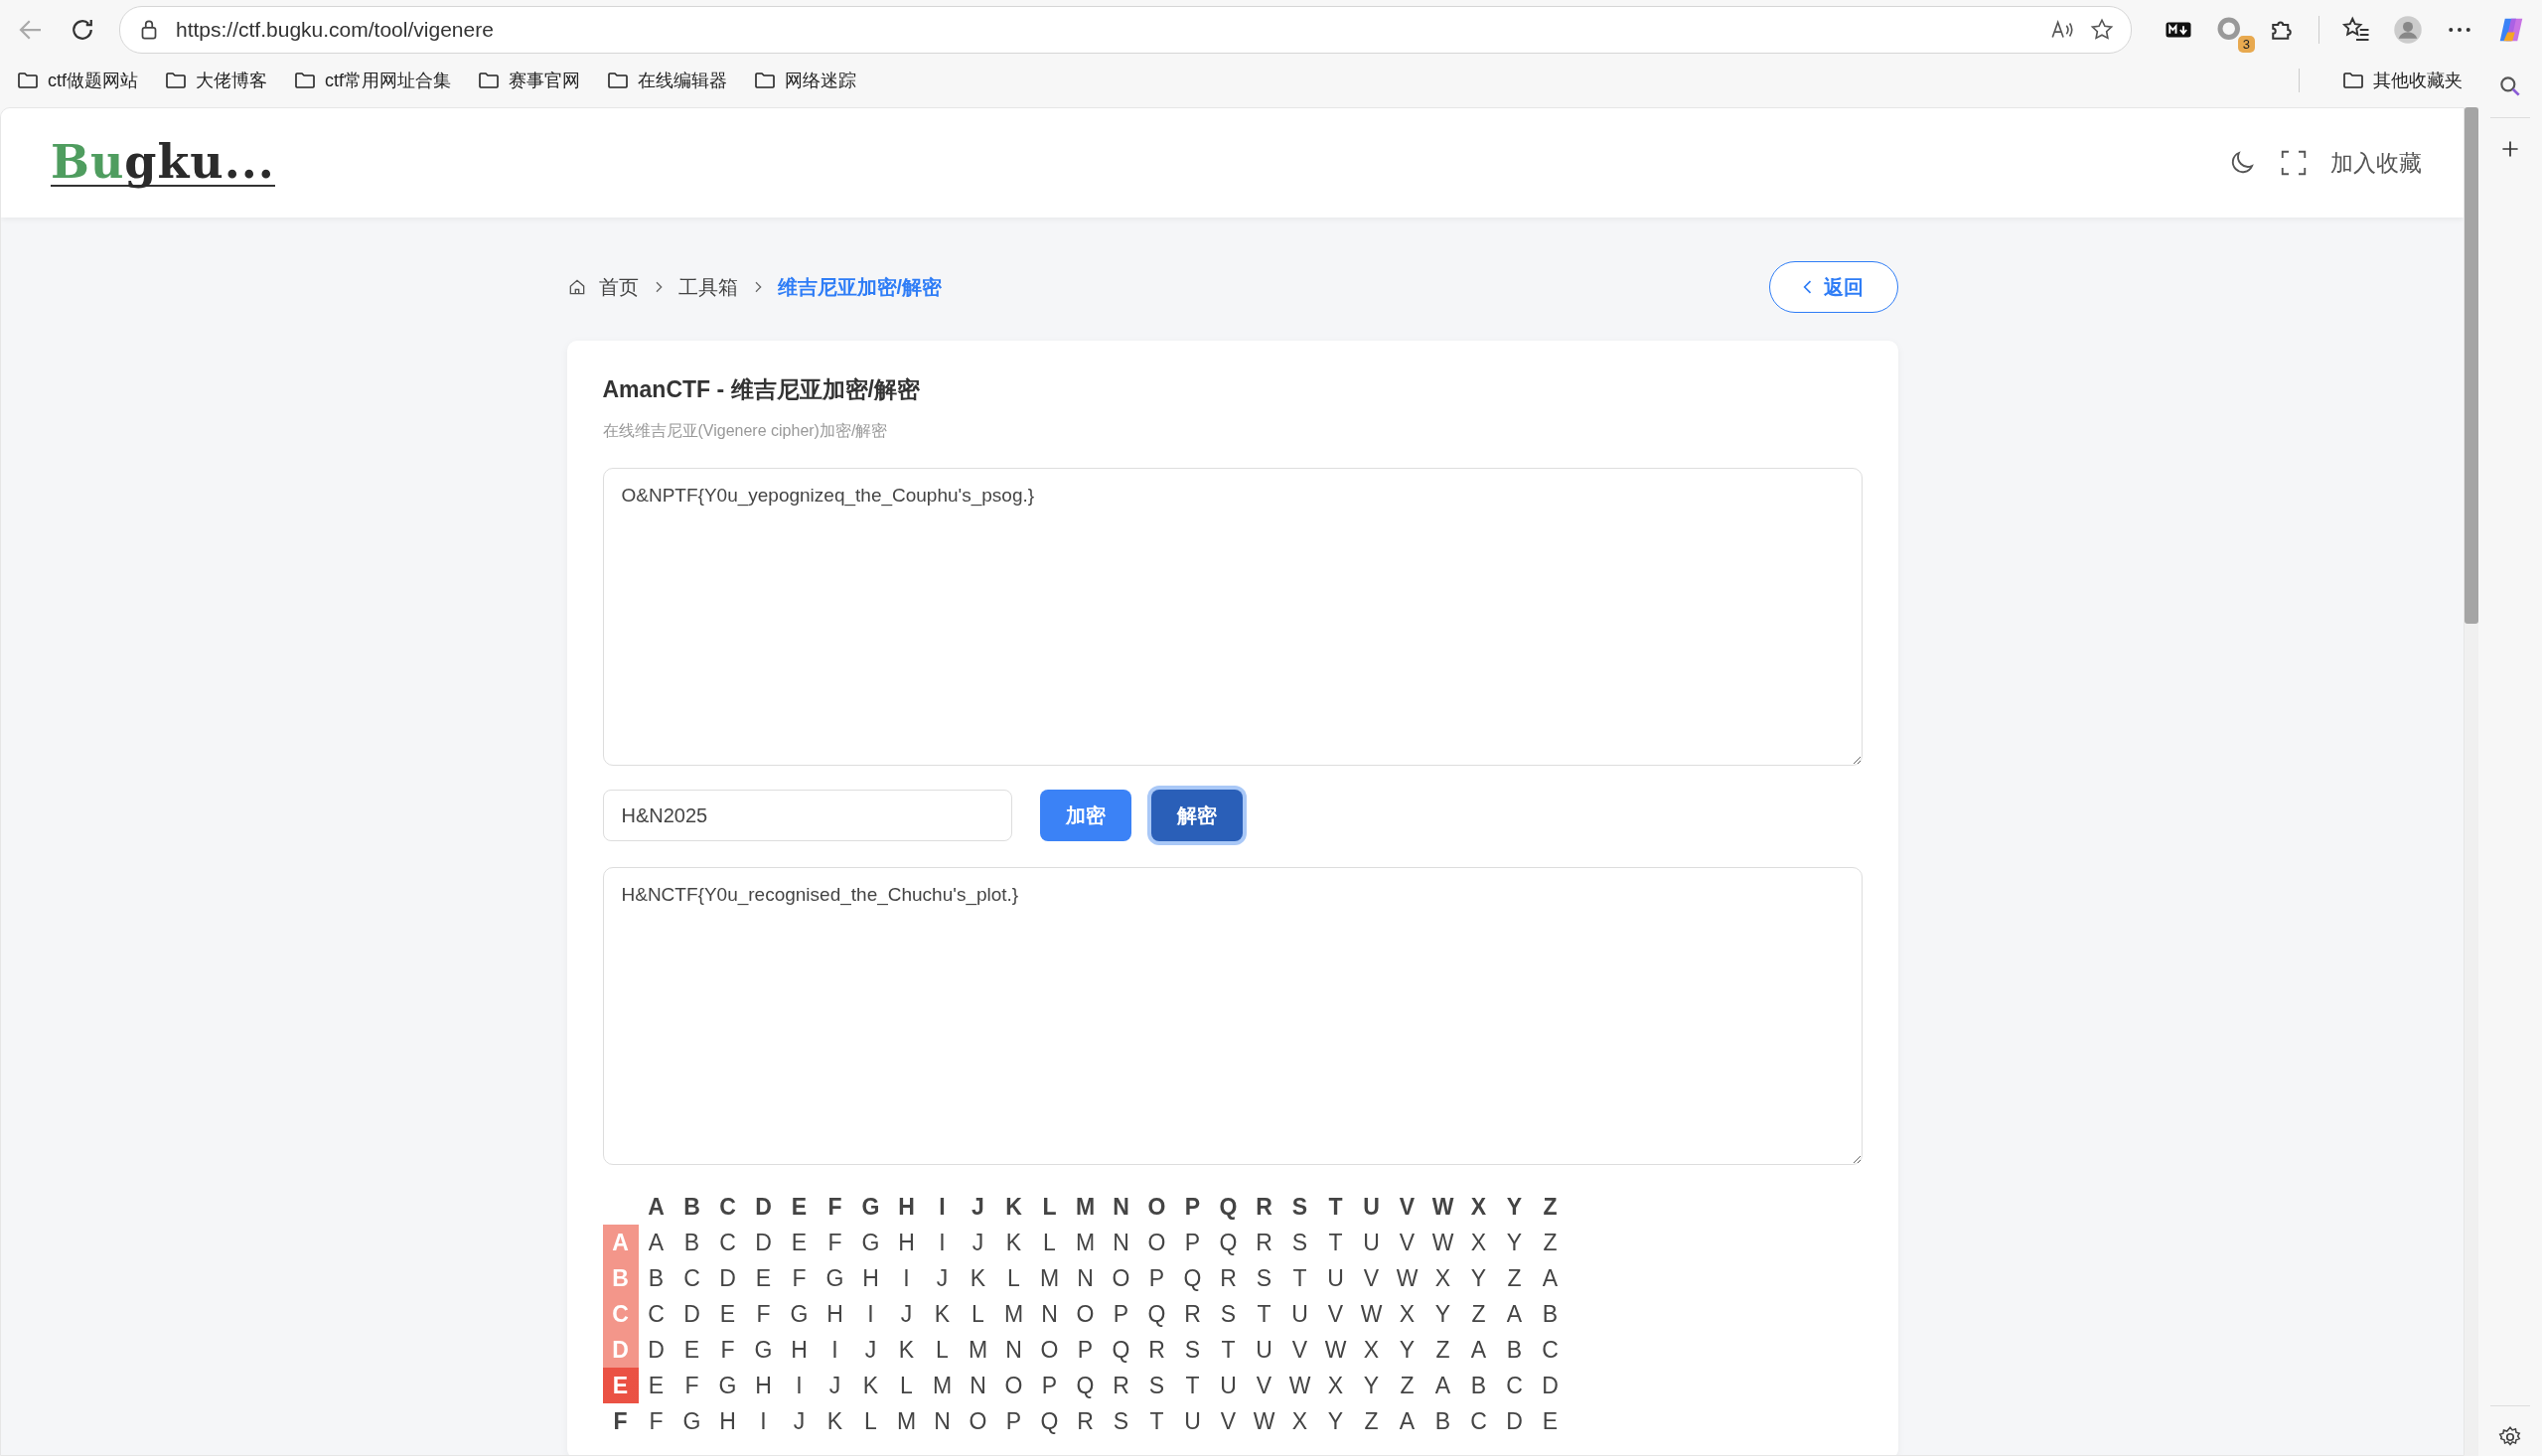 This screenshot has width=2542, height=1456. I want to click on output-textarea: H&NCTF{Y0u_recognised_the_Chuchu's_plot.}, so click(1232, 1016).